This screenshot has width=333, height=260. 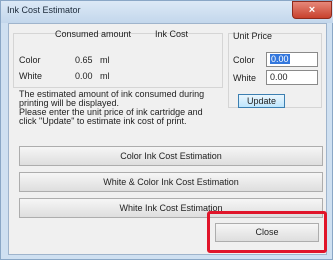 I want to click on row-color-unit: ml, so click(x=105, y=60).